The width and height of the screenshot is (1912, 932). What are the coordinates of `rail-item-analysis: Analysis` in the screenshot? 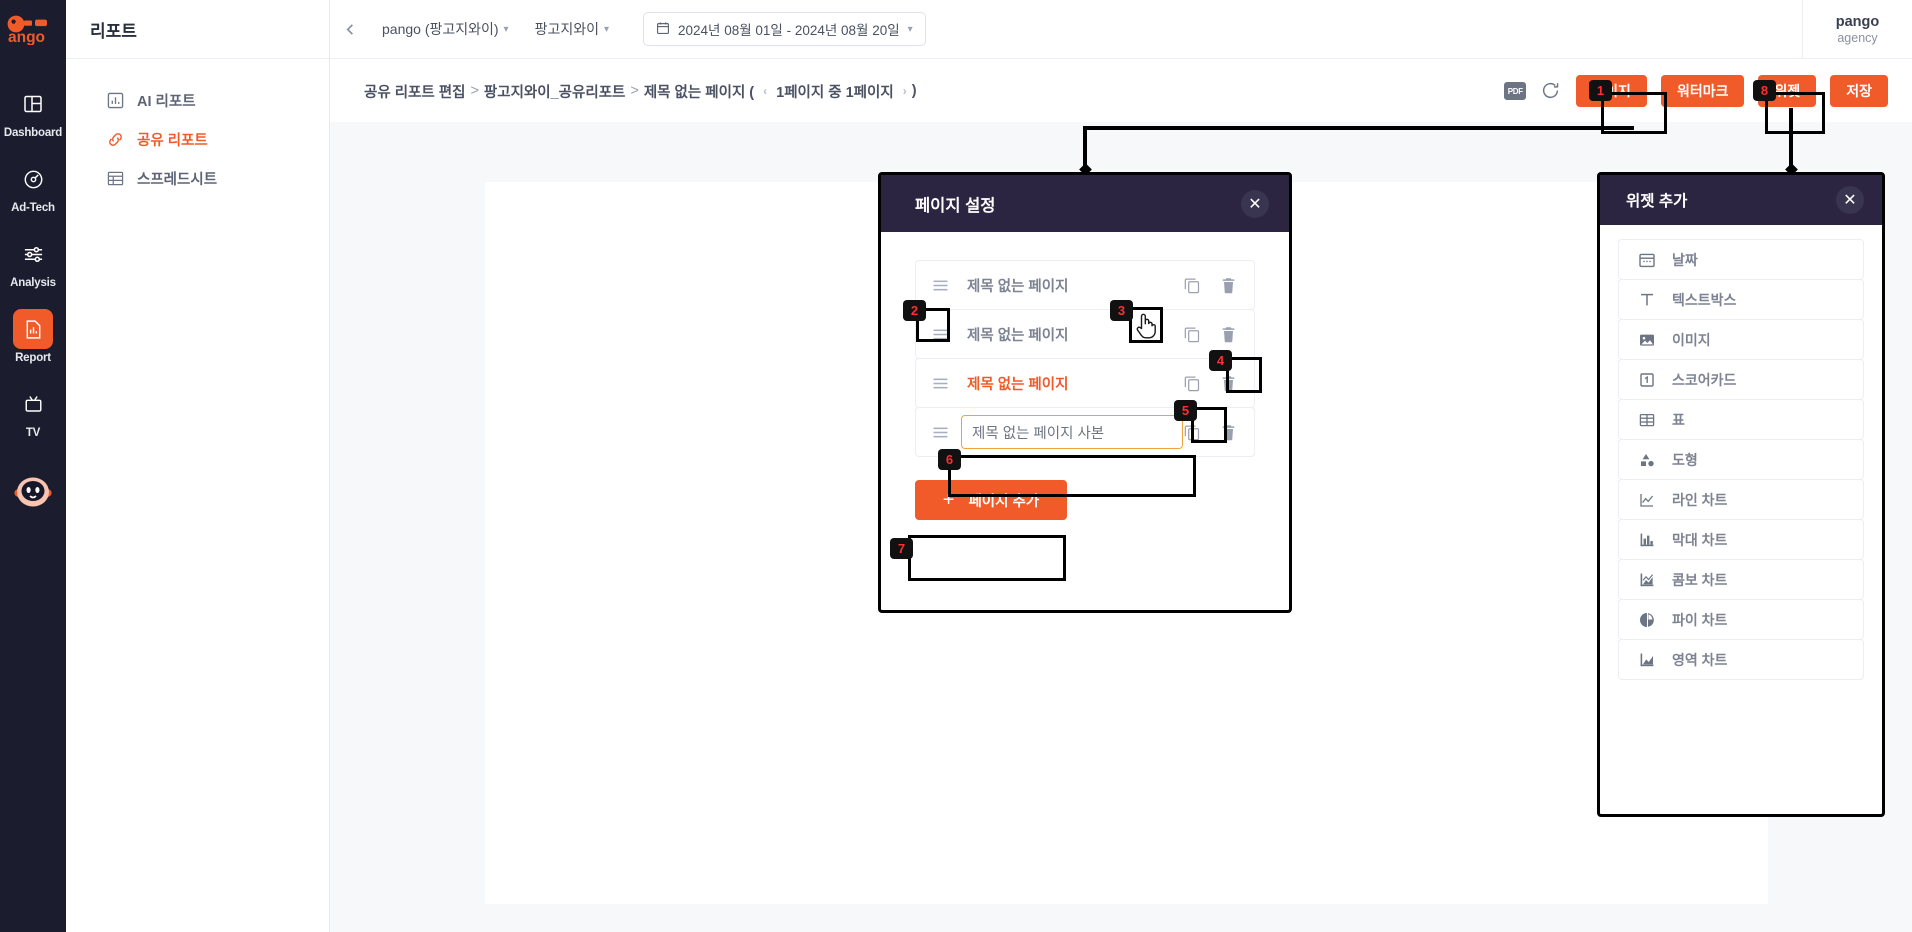 It's located at (33, 261).